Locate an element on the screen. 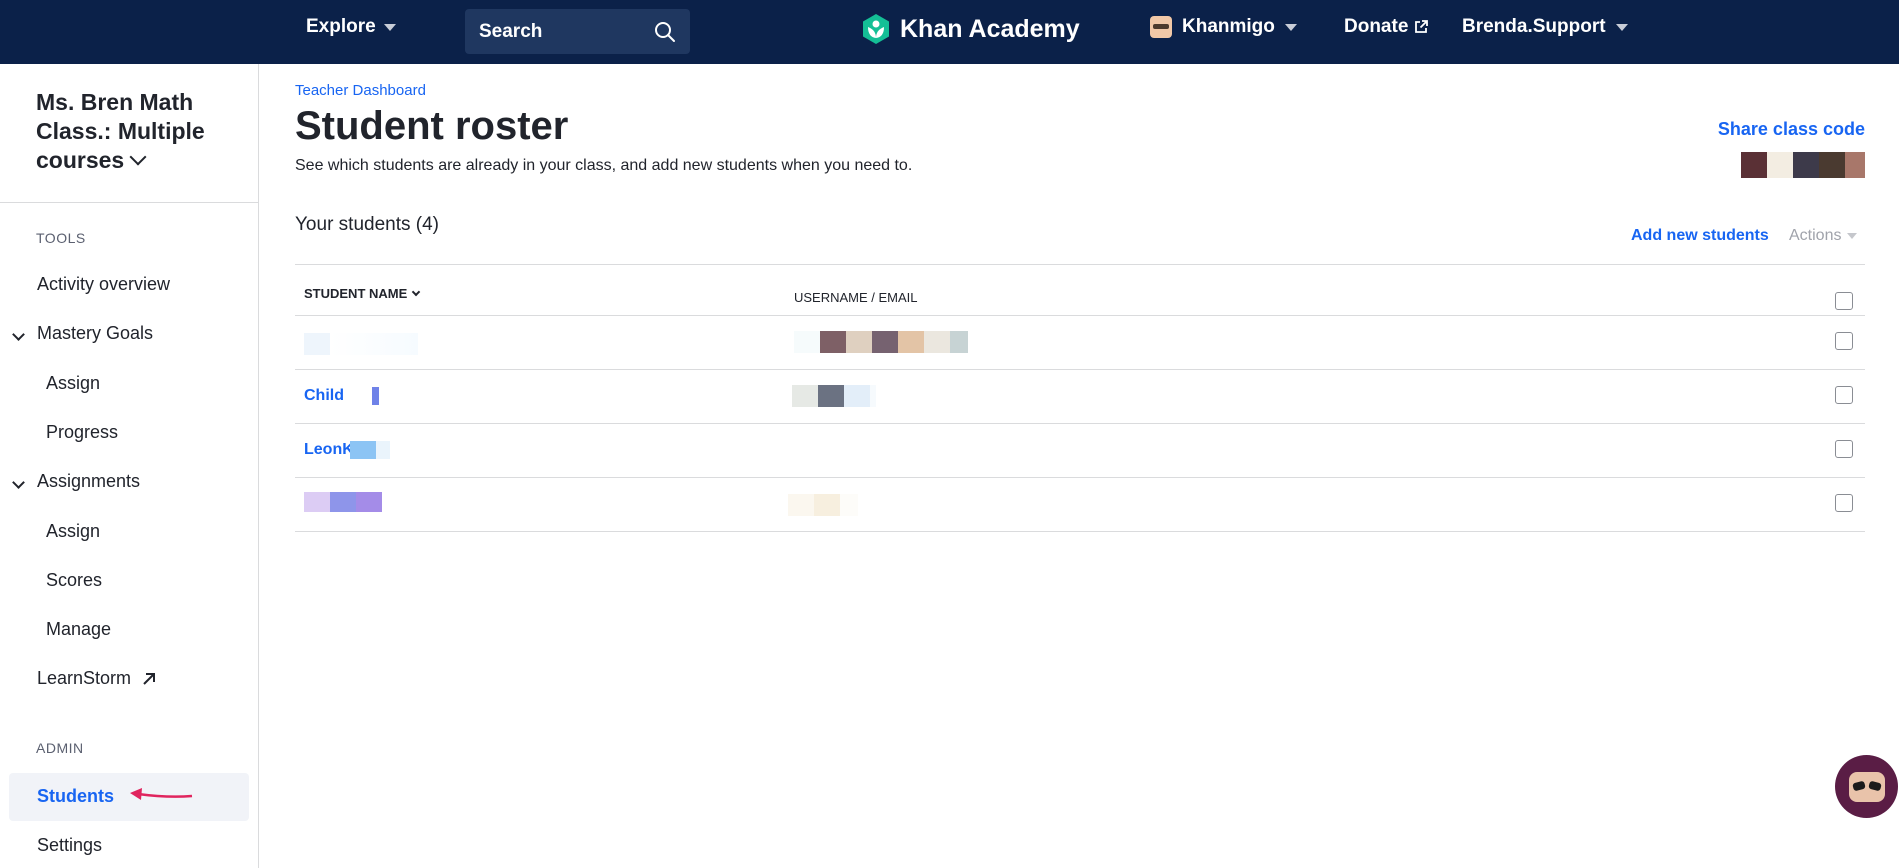 This screenshot has width=1899, height=868. sidebar-item-assignments-scores: Scores is located at coordinates (74, 580).